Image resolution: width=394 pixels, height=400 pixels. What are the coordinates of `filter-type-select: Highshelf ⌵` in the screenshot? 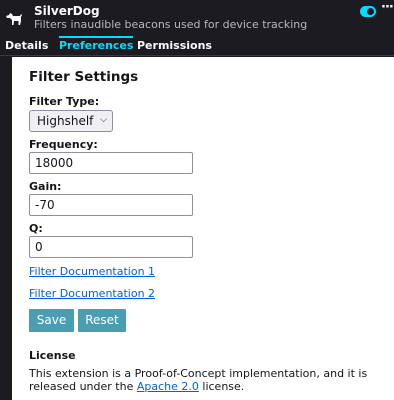 It's located at (71, 121).